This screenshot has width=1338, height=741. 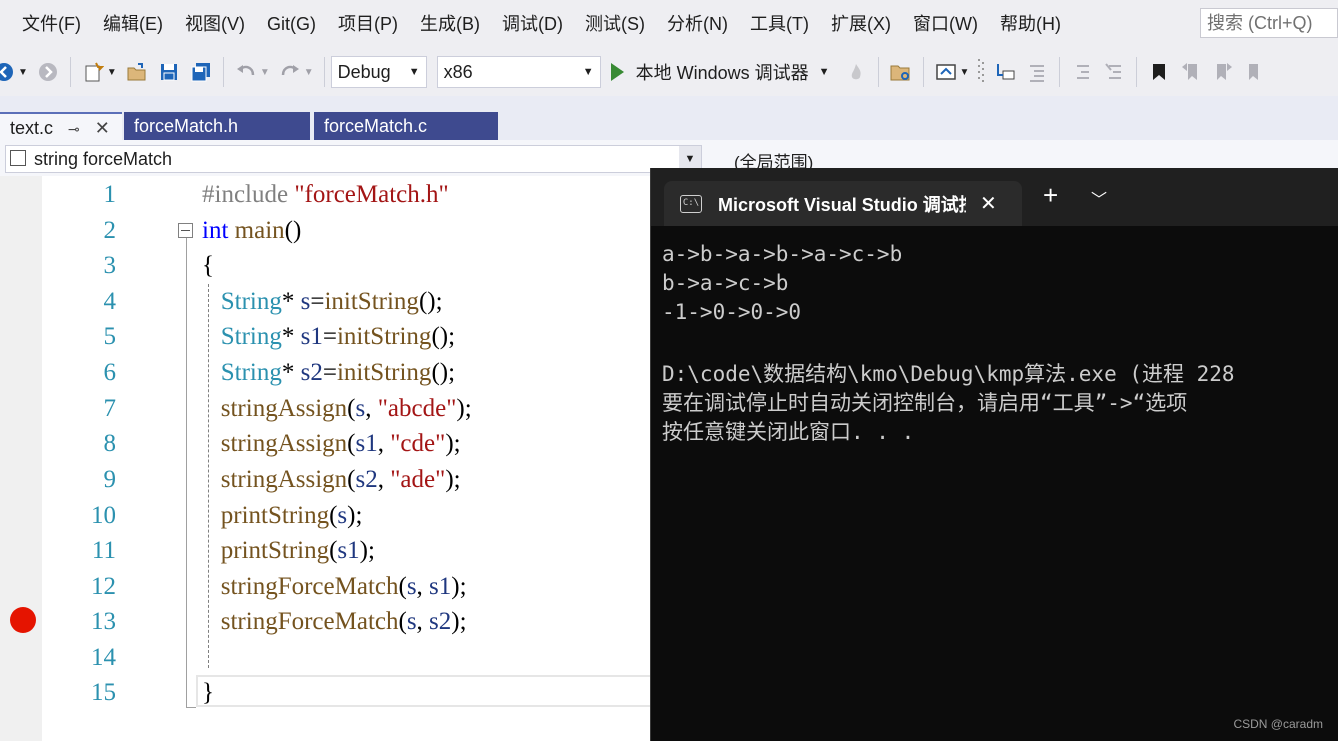 What do you see at coordinates (208, 266) in the screenshot?
I see `code-line-3: {` at bounding box center [208, 266].